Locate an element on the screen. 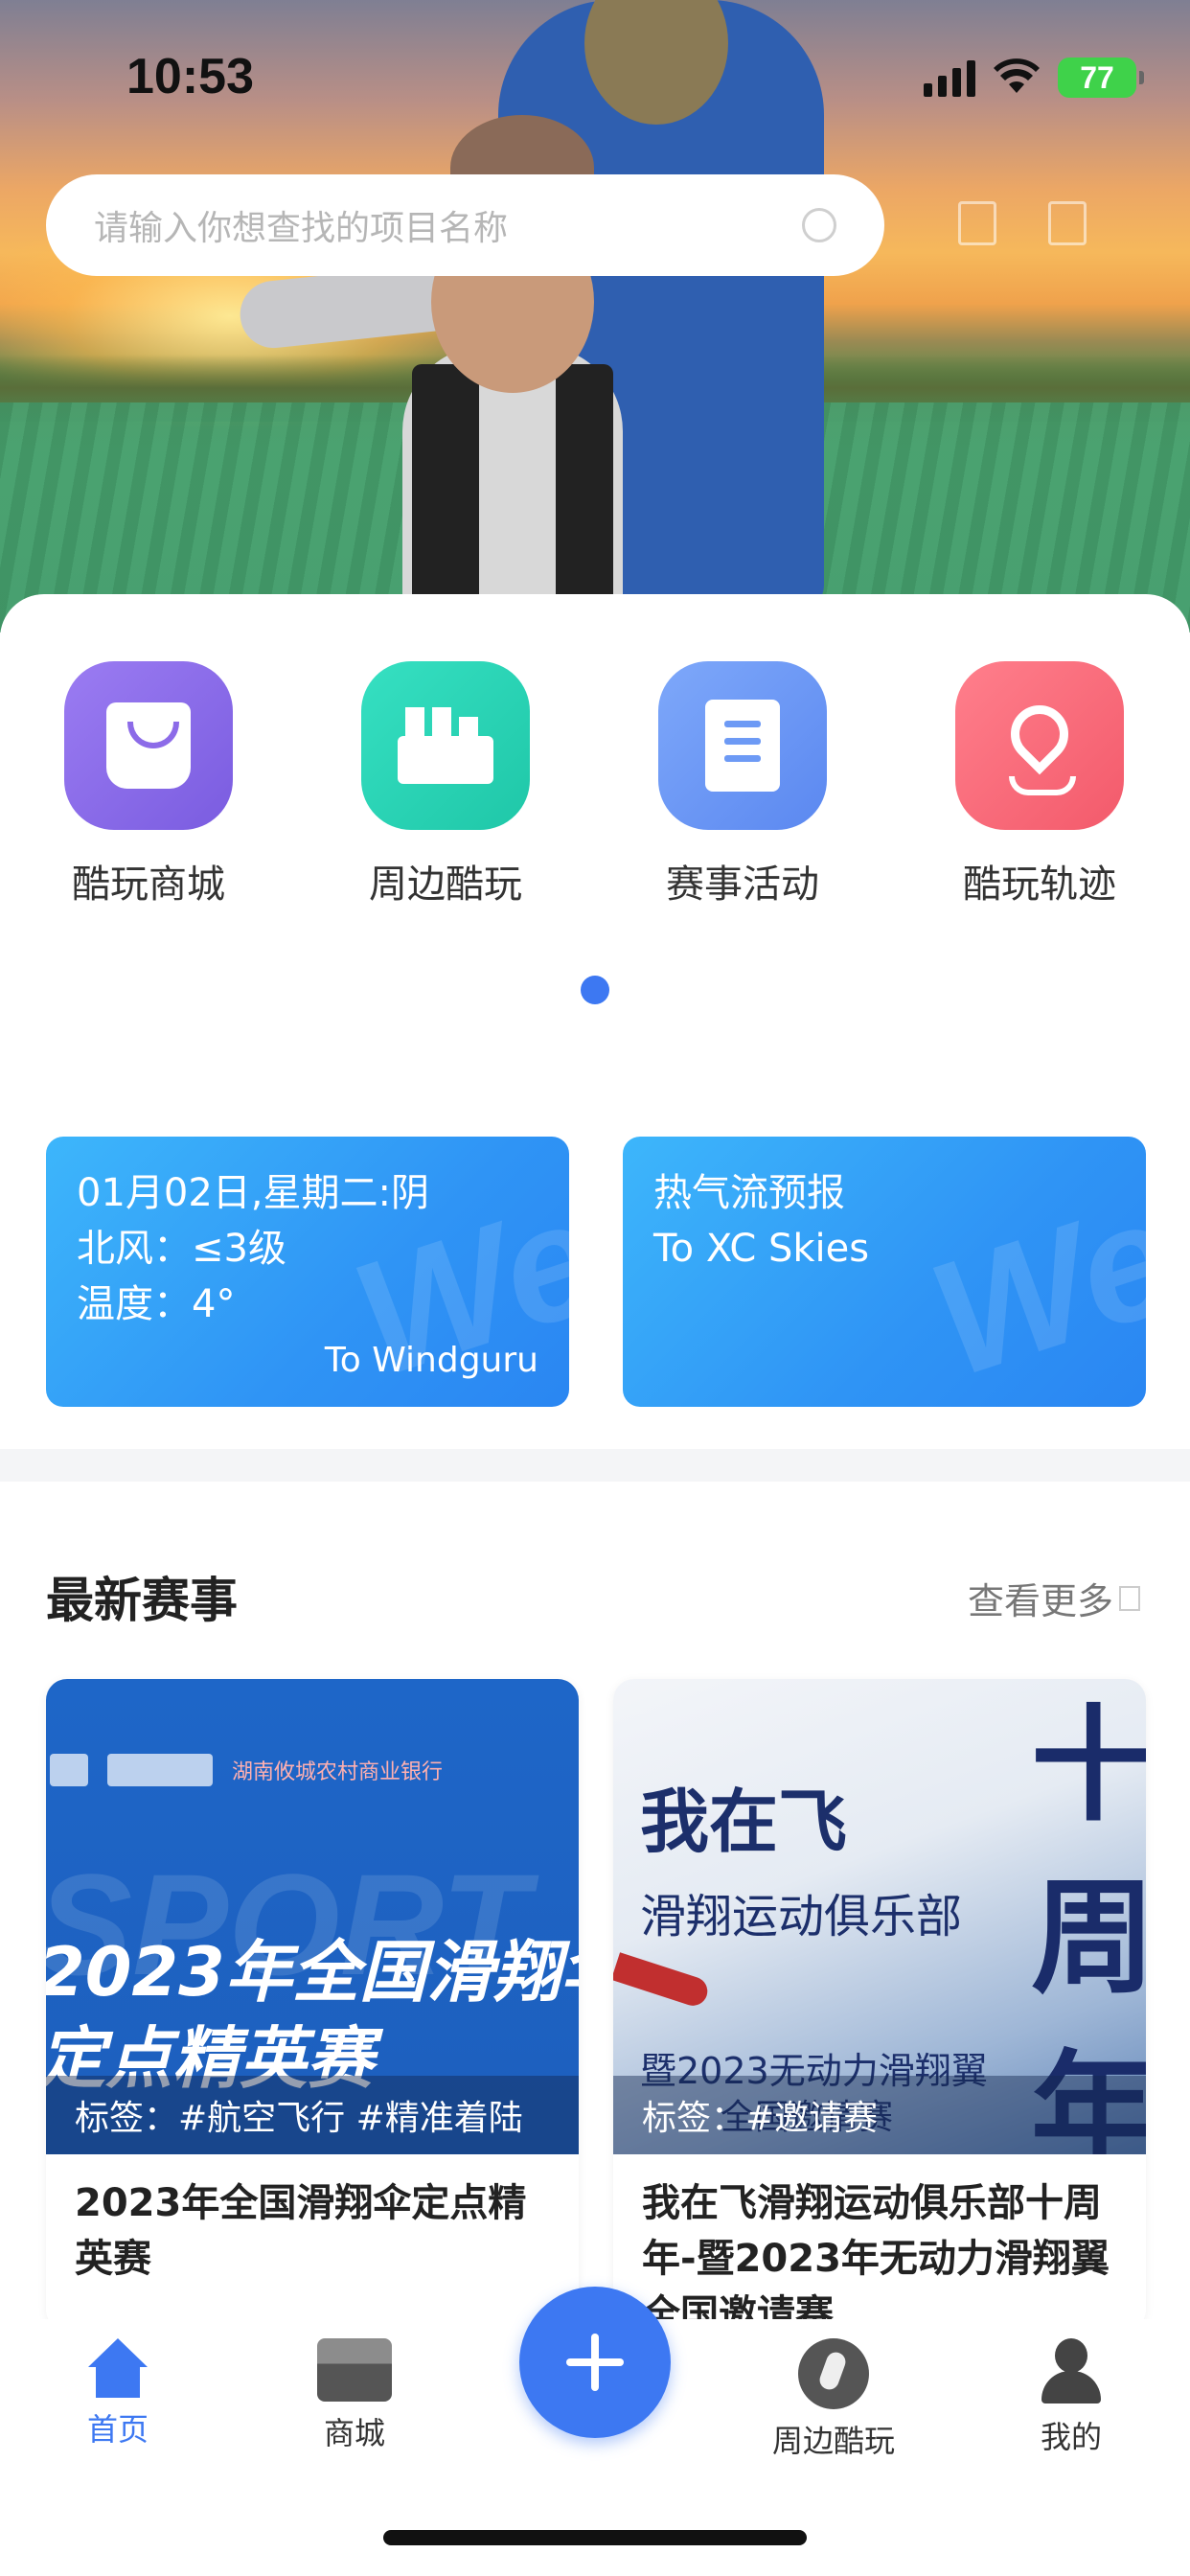 The width and height of the screenshot is (1190, 2576). grid-item-track: 酷玩轨迹 is located at coordinates (1039, 784).